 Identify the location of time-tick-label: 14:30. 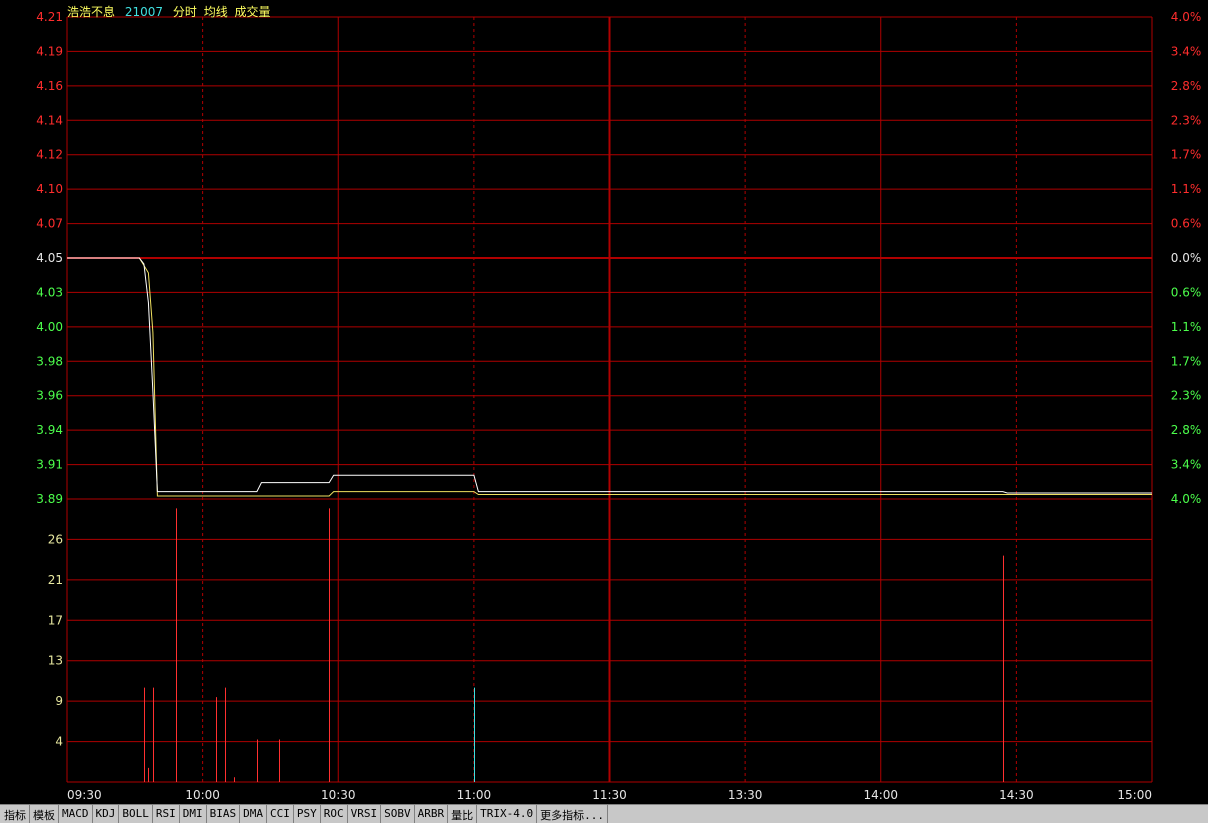
(1016, 795).